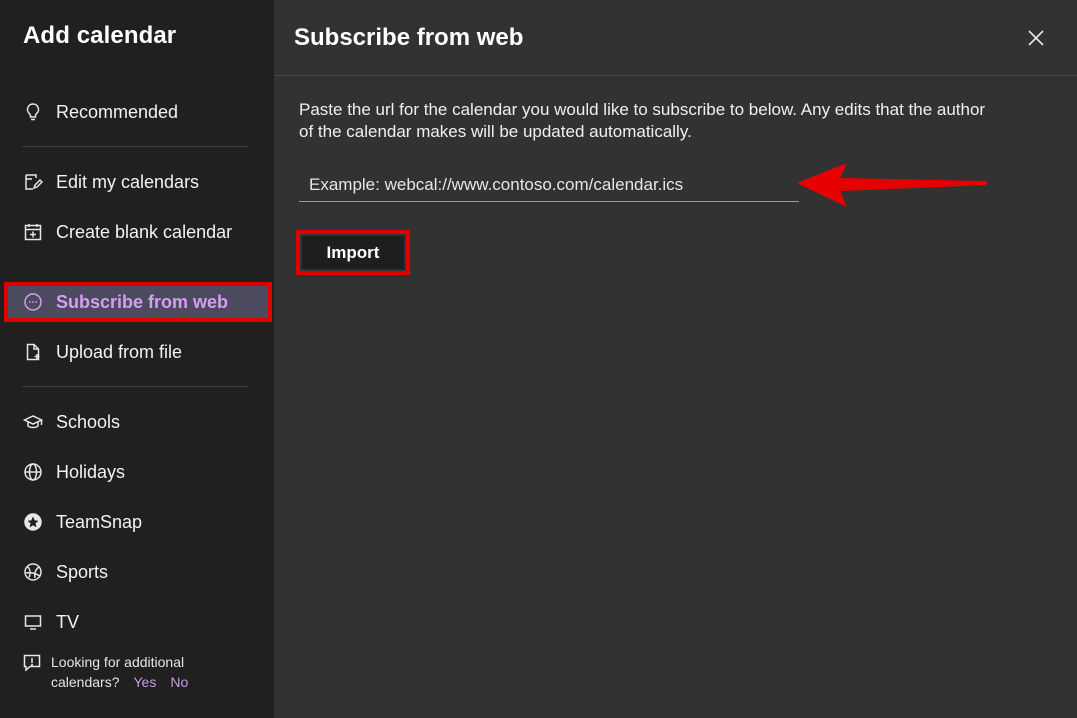 This screenshot has height=718, width=1077. I want to click on sidebar-item-label: TeamSnap, so click(99, 521).